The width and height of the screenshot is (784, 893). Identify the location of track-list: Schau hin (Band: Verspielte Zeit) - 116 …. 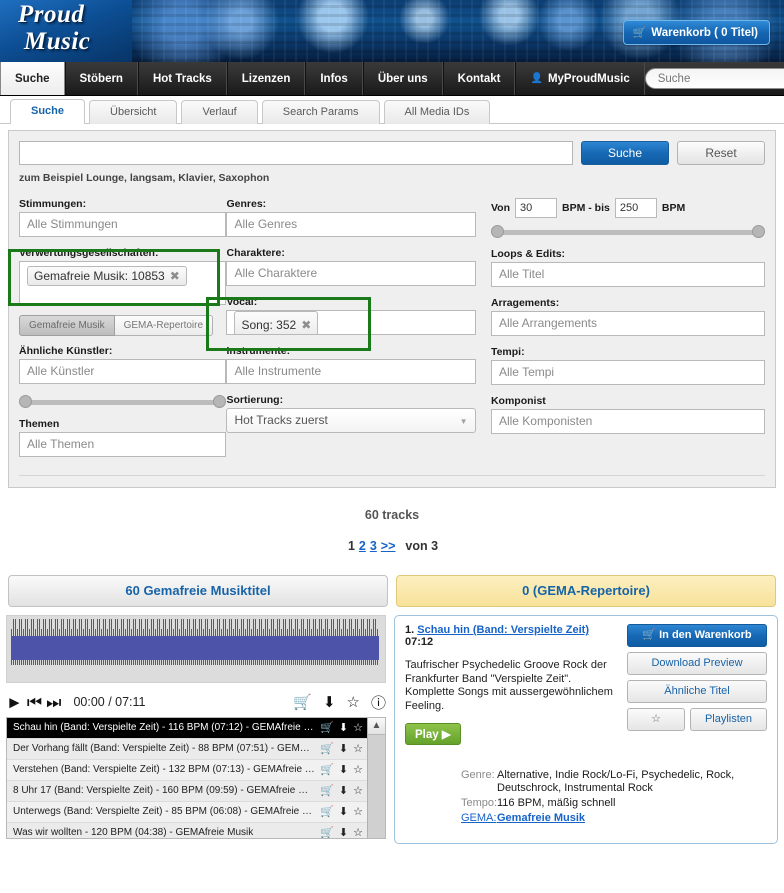
(196, 778).